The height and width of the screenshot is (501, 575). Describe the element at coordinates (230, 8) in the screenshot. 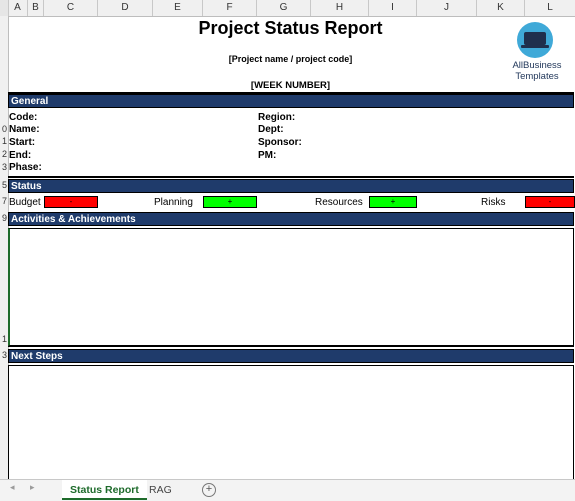

I see `column-header-f: F` at that location.